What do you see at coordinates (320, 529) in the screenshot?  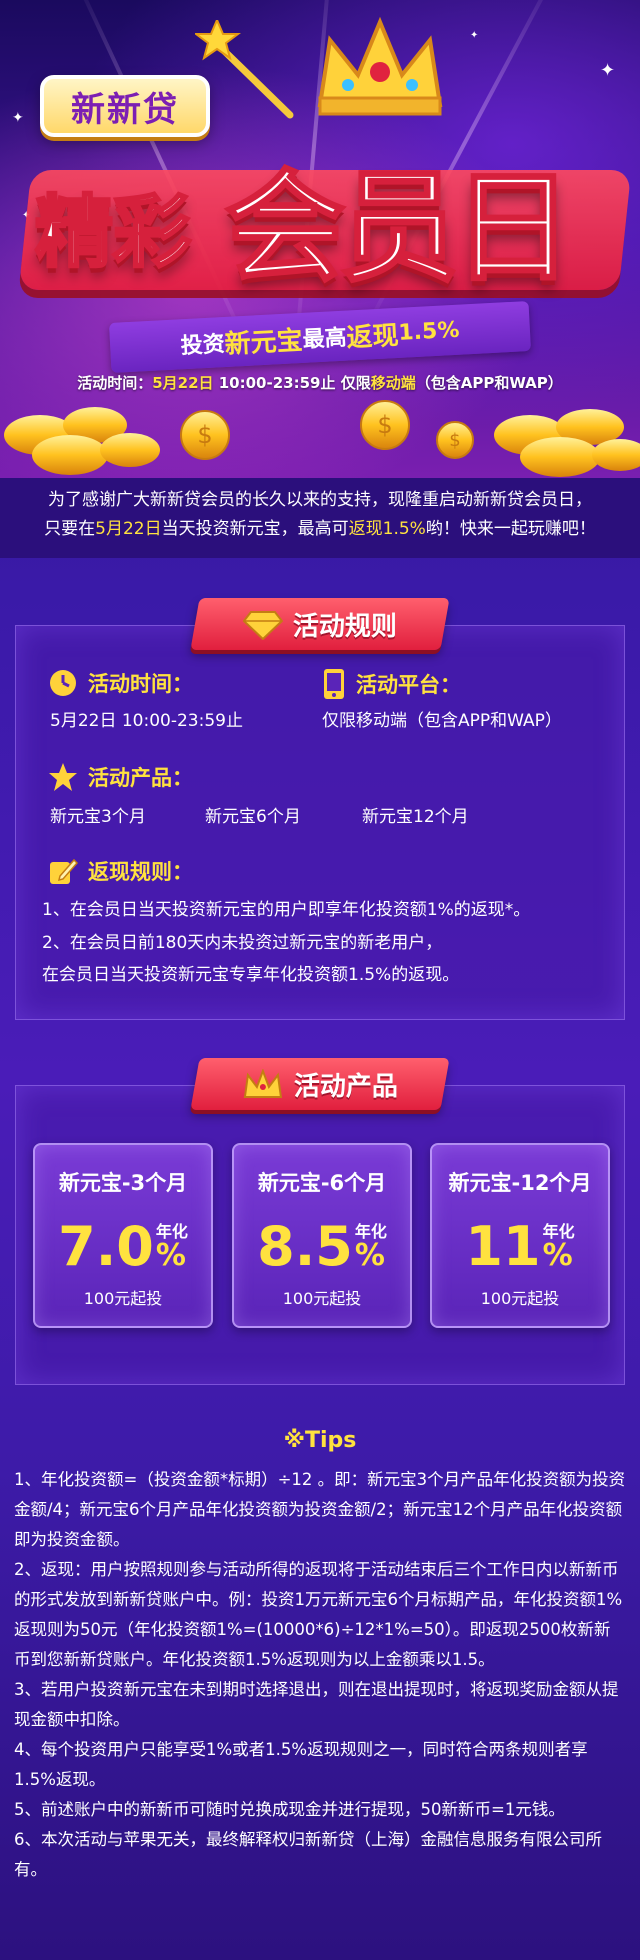 I see `intro-line-2: 只要在5月22日当天投资新元宝，最高可返现1.5%哟！快来一起玩赚吧！` at bounding box center [320, 529].